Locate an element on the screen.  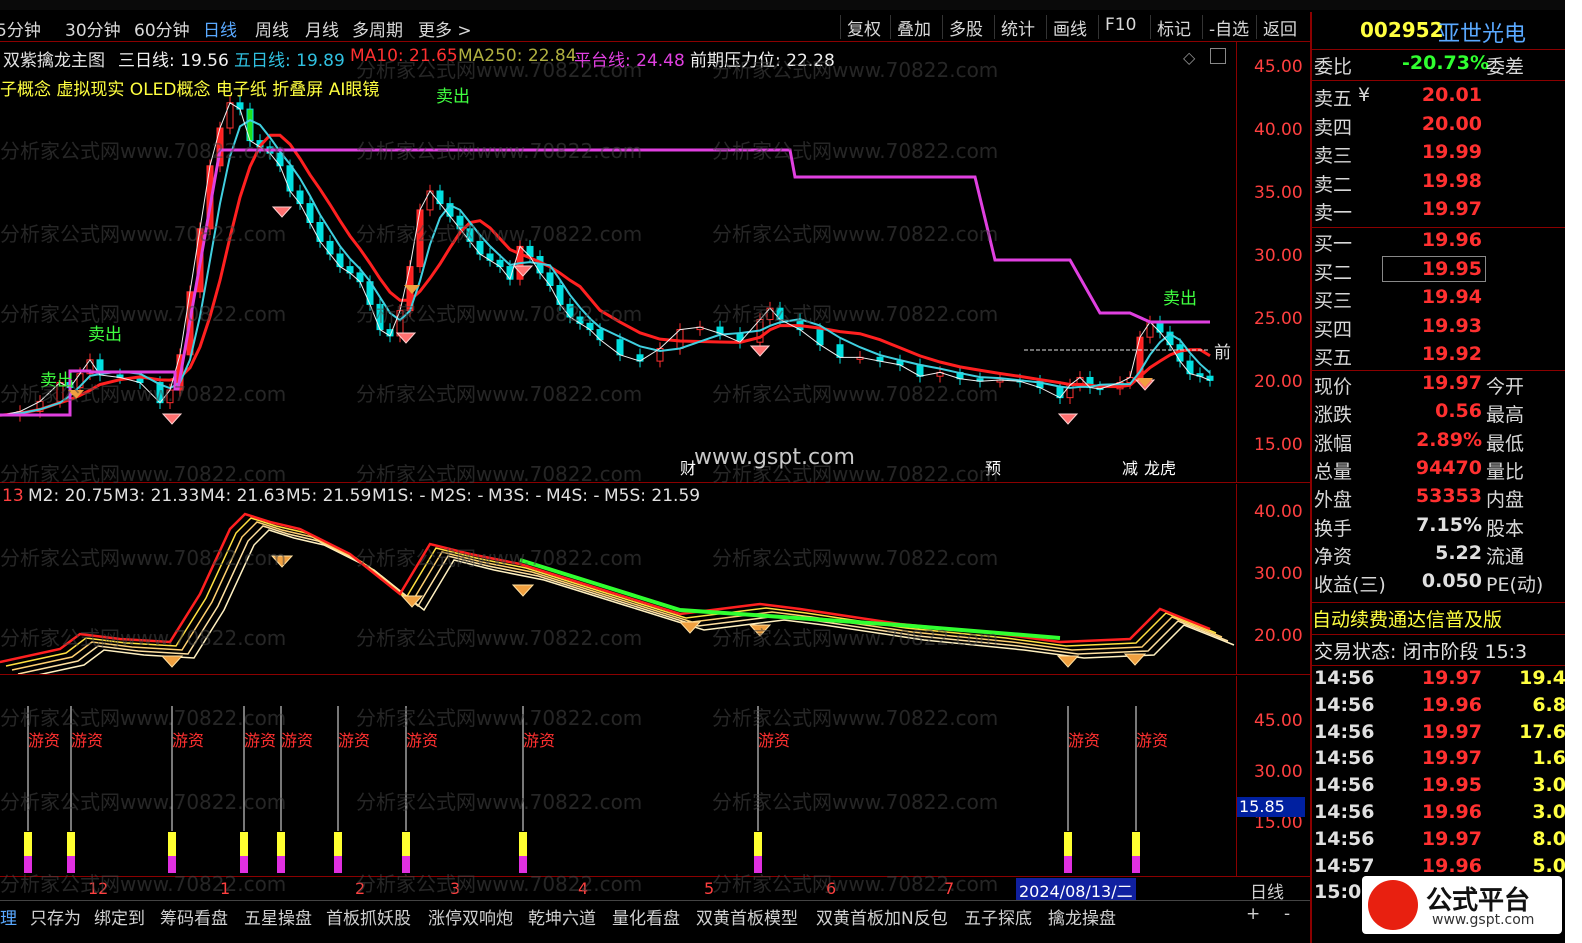
event-tag-jian: 减 is located at coordinates (1130, 468).